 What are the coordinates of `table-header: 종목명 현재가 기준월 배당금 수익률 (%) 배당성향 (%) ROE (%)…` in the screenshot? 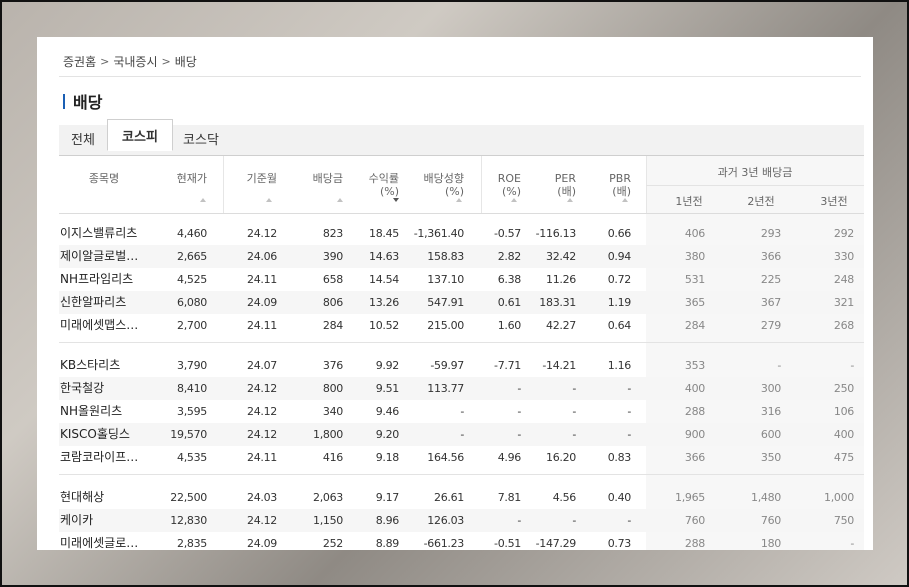 It's located at (461, 185).